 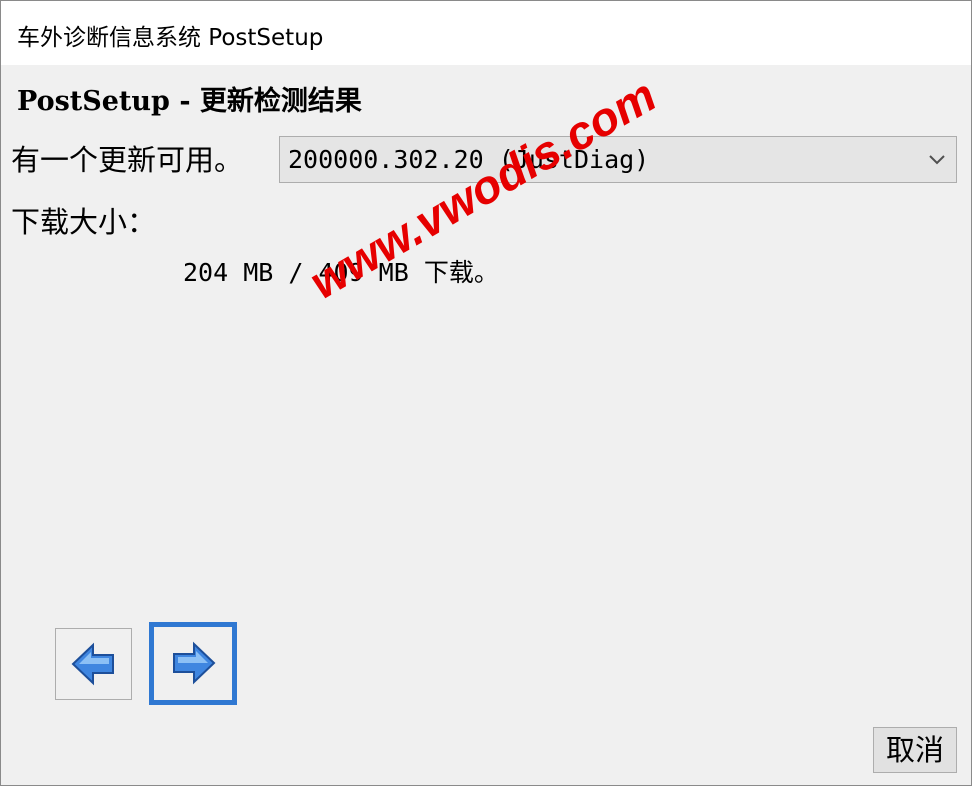 What do you see at coordinates (189, 101) in the screenshot?
I see `page-heading: PostSetup - 更新检测结果` at bounding box center [189, 101].